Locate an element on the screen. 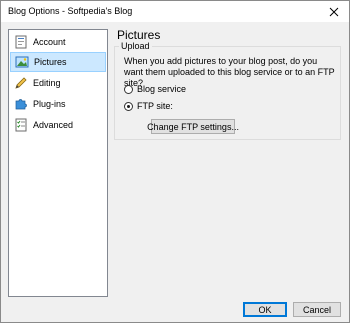 This screenshot has width=350, height=323. window-title: Blog Options - Softpedia's Blog is located at coordinates (70, 11).